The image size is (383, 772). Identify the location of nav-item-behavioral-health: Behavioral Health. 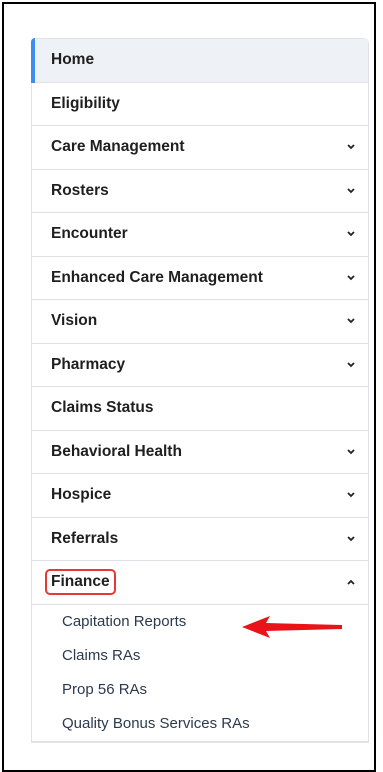
(200, 452).